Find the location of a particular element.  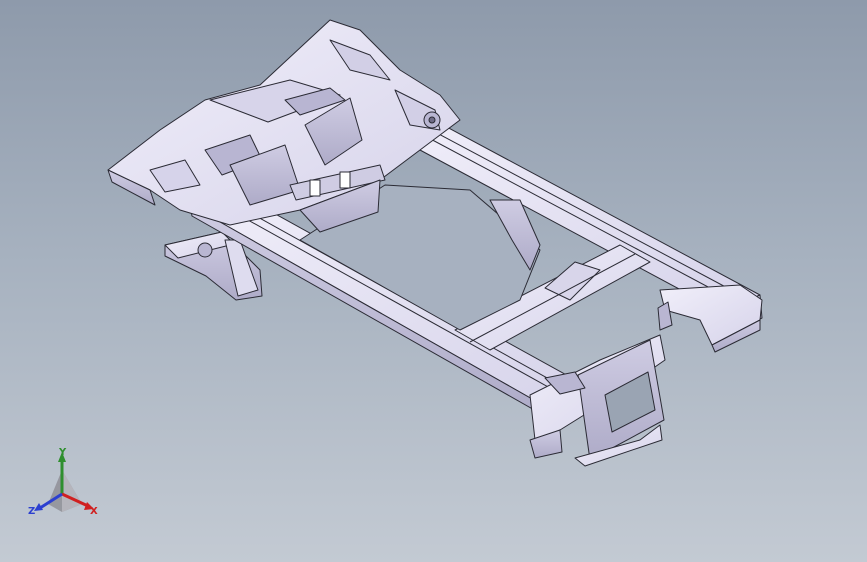

triad-y-label: Y is located at coordinates (63, 452).